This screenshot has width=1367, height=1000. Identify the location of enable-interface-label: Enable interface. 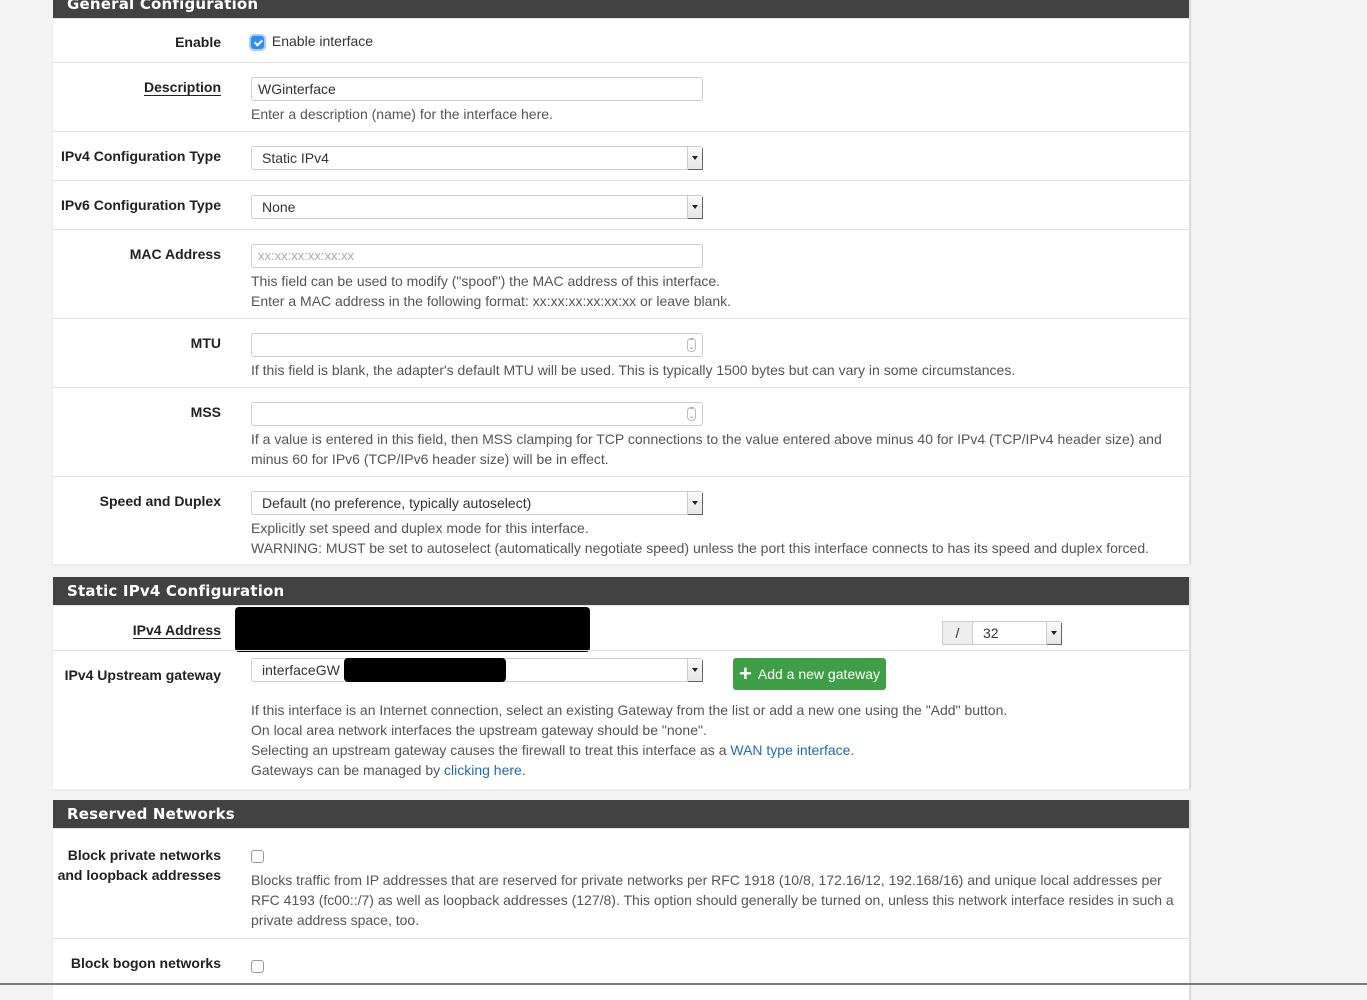
(322, 41).